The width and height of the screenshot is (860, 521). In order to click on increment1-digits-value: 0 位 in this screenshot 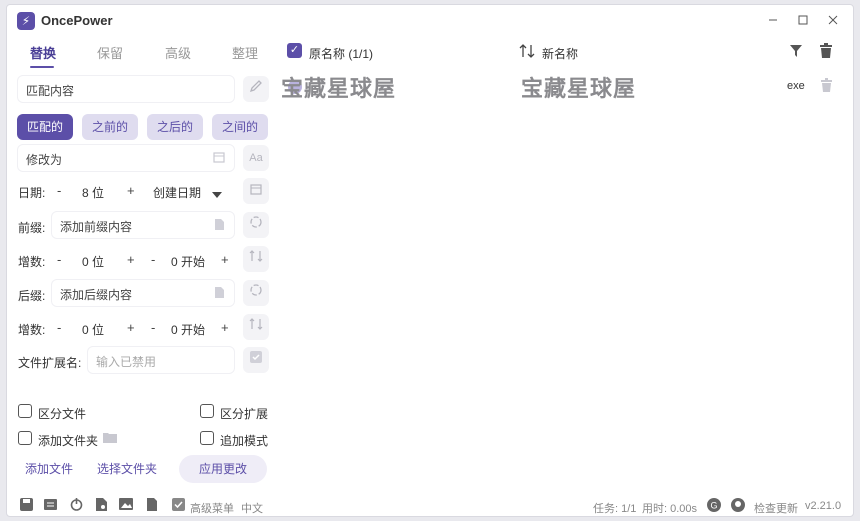, I will do `click(93, 262)`.